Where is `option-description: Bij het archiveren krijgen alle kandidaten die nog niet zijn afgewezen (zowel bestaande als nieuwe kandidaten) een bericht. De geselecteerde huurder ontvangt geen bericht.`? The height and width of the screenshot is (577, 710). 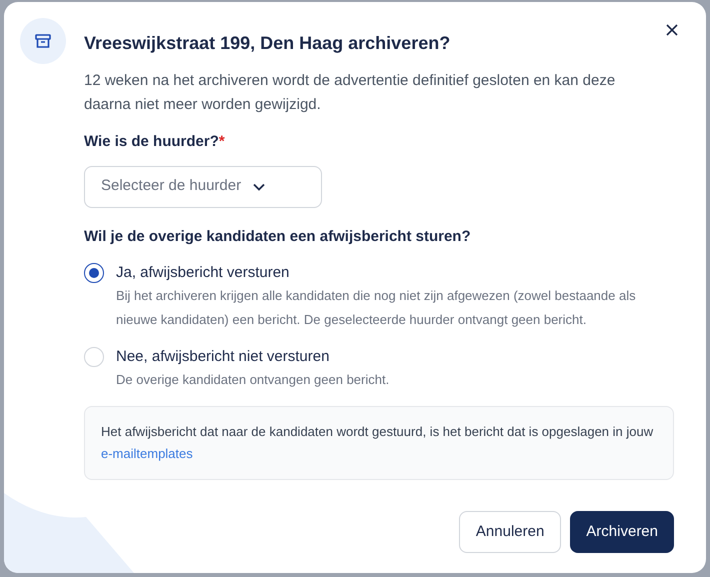 option-description: Bij het archiveren krijgen alle kandidaten die nog niet zijn afgewezen (zowel bestaande als nieuwe kandidaten) een bericht. De geselecteerde huurder ontvangt geen bericht. is located at coordinates (376, 308).